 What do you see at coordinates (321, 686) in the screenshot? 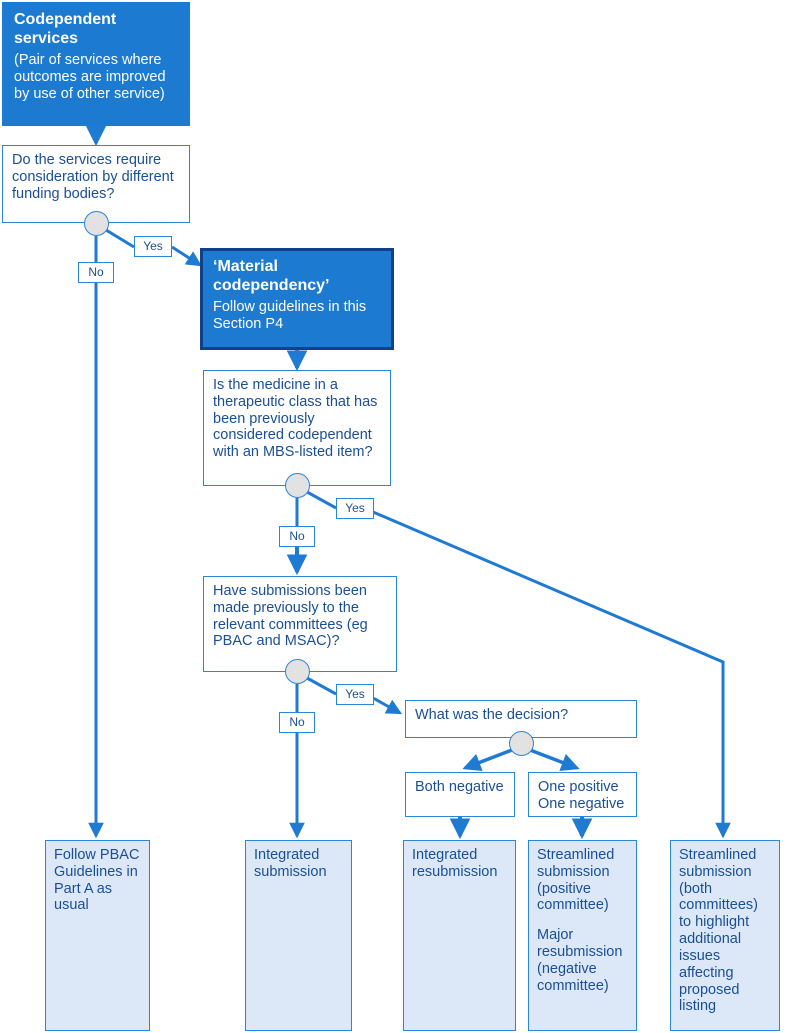
I see `edge-submissions-yes-a` at bounding box center [321, 686].